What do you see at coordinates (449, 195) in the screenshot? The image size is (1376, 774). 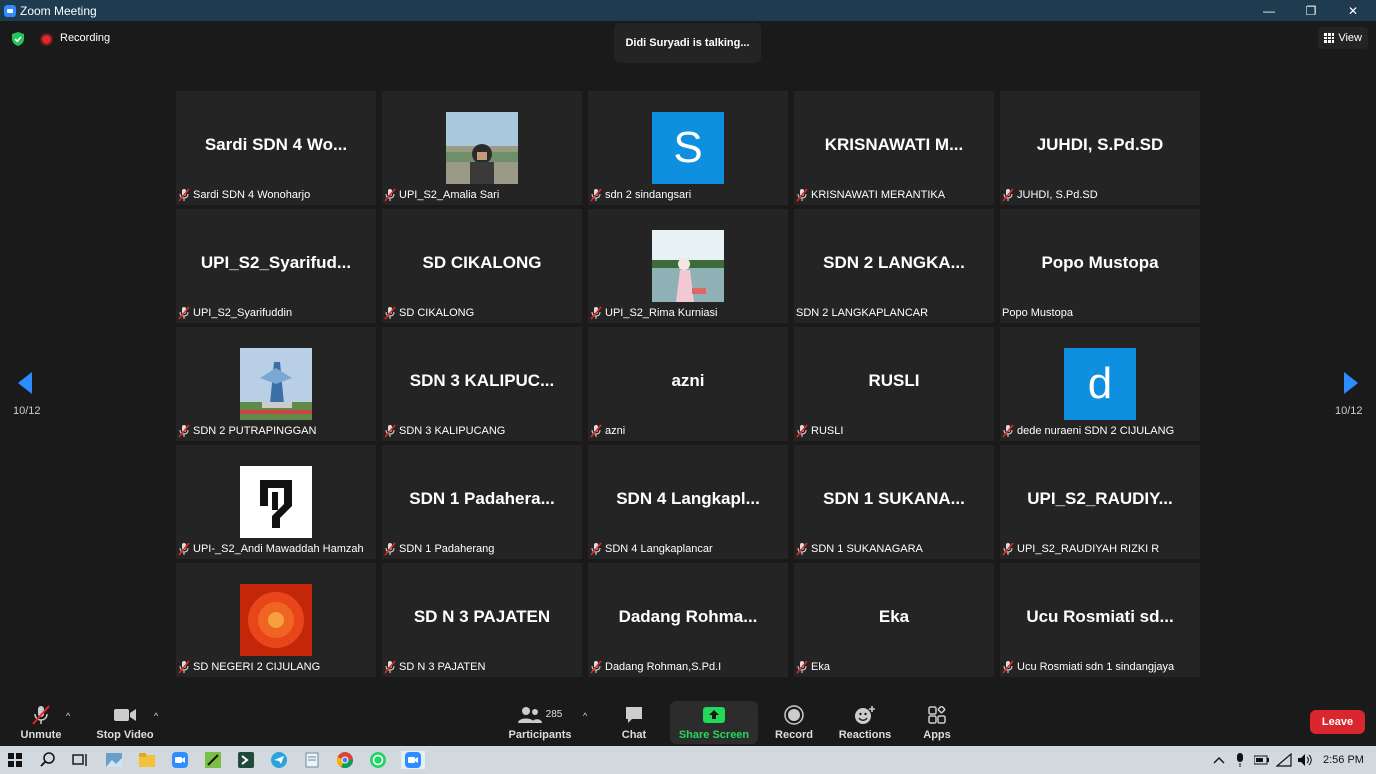 I see `participant-name: UPI_S2_Amalia Sari` at bounding box center [449, 195].